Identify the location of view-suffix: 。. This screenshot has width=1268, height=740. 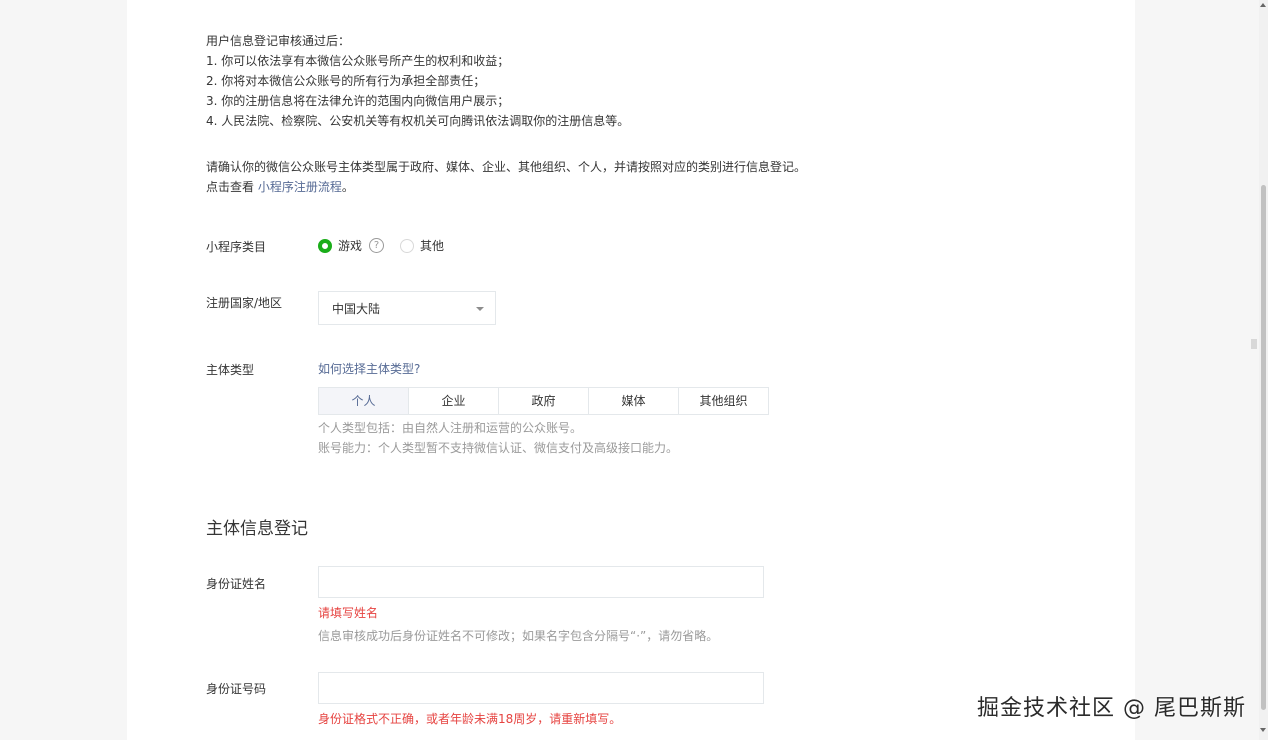
(347, 187).